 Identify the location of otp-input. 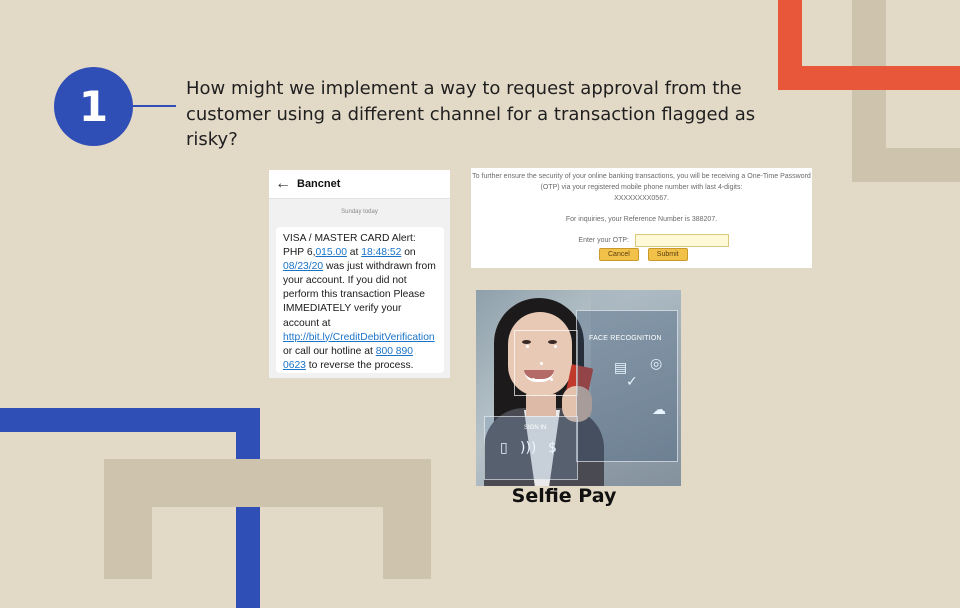
(682, 240).